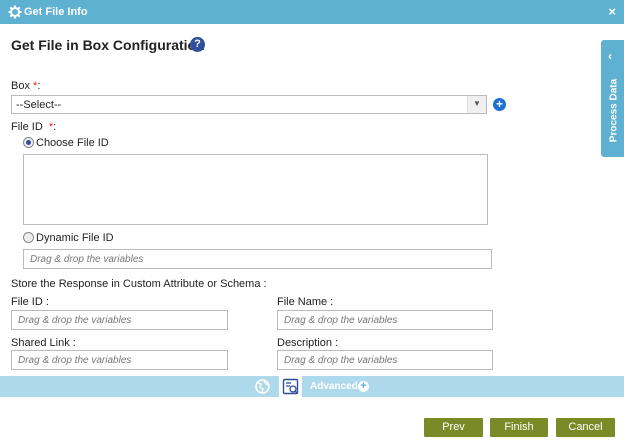  What do you see at coordinates (453, 427) in the screenshot?
I see `prev-button: Prev` at bounding box center [453, 427].